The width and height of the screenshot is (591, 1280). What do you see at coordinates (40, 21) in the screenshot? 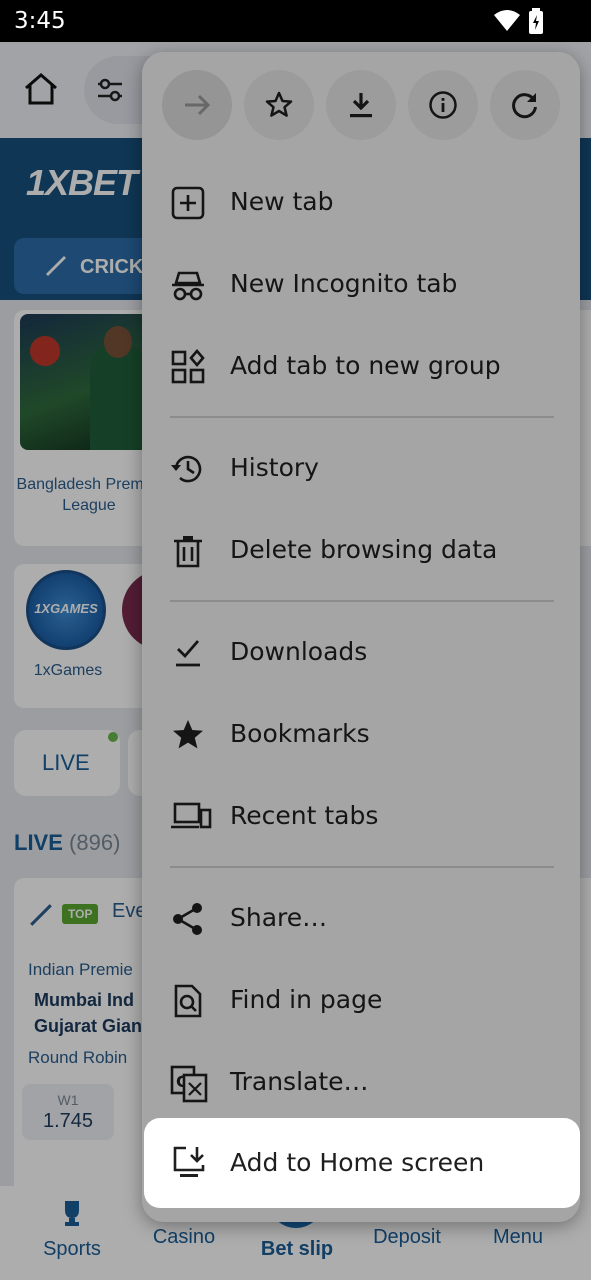
I see `status-time: 3:45` at bounding box center [40, 21].